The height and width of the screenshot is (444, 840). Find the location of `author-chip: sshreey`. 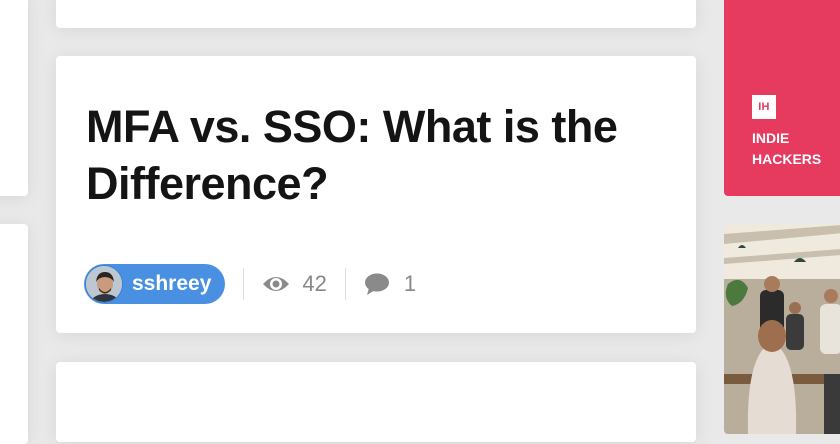

author-chip: sshreey is located at coordinates (155, 284).